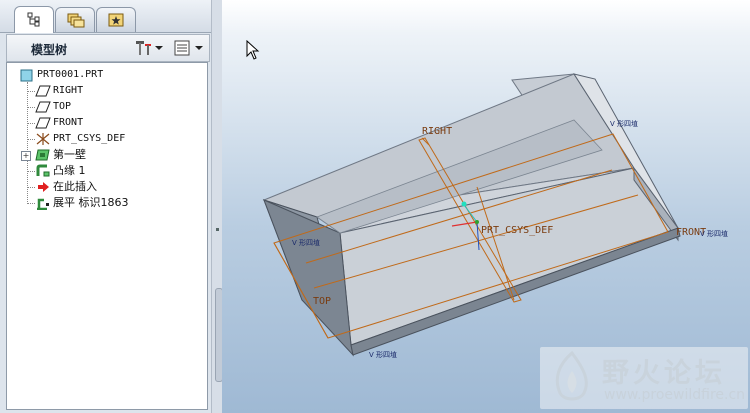  What do you see at coordinates (108, 48) in the screenshot?
I see `model-tree-header: 模型树` at bounding box center [108, 48].